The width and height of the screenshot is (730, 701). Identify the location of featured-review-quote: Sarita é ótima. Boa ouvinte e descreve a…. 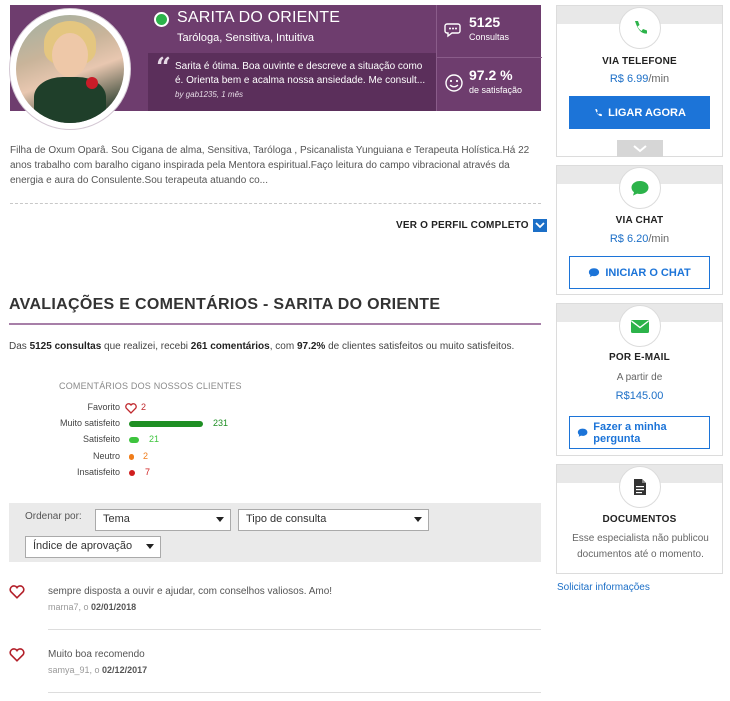
(300, 73).